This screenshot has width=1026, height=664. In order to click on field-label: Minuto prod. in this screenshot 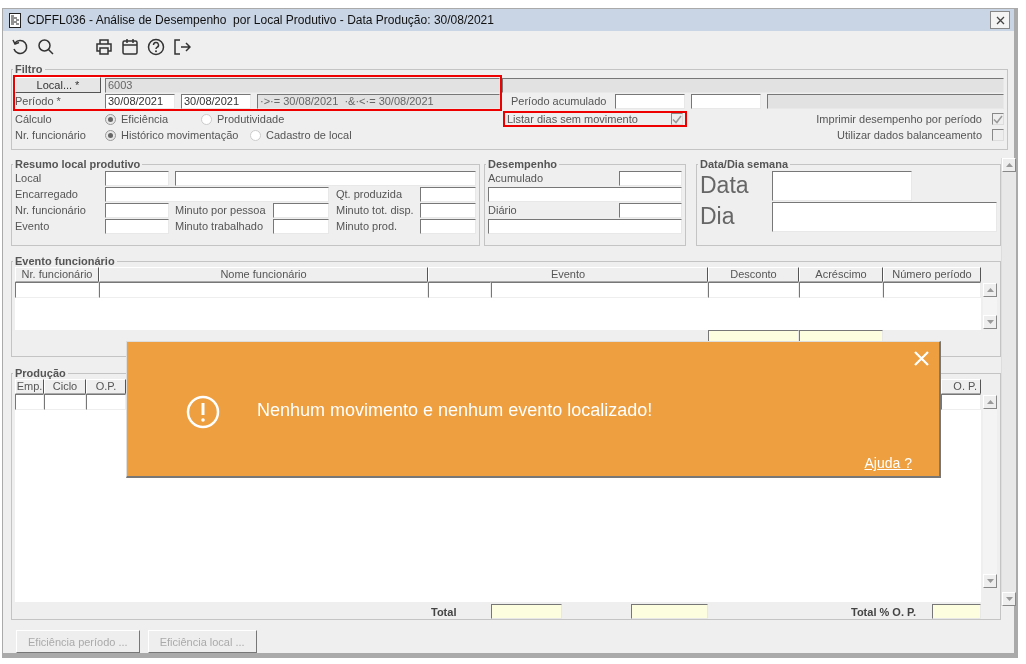, I will do `click(367, 226)`.